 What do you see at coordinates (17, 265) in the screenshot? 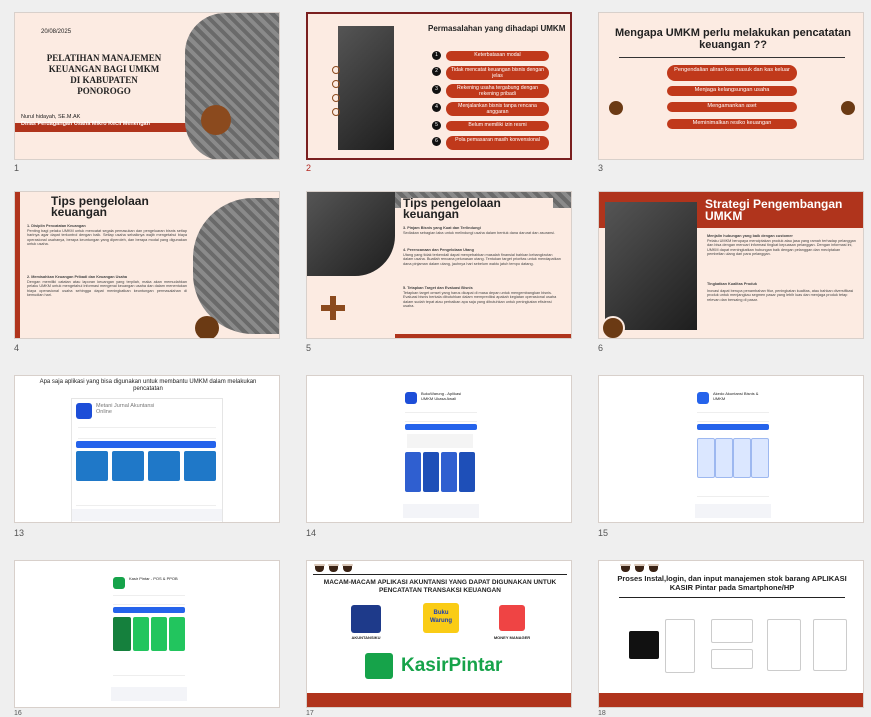
I see `accent-bar-left` at bounding box center [17, 265].